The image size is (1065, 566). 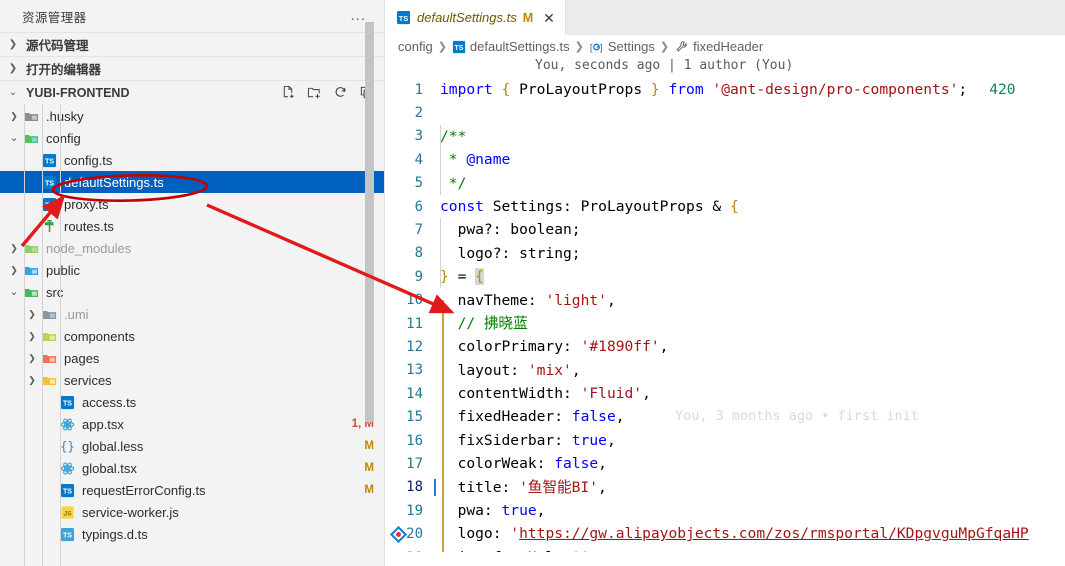 I want to click on sidebar-section-workspace: ⌄ YUBI-FRONTEND, so click(x=192, y=92).